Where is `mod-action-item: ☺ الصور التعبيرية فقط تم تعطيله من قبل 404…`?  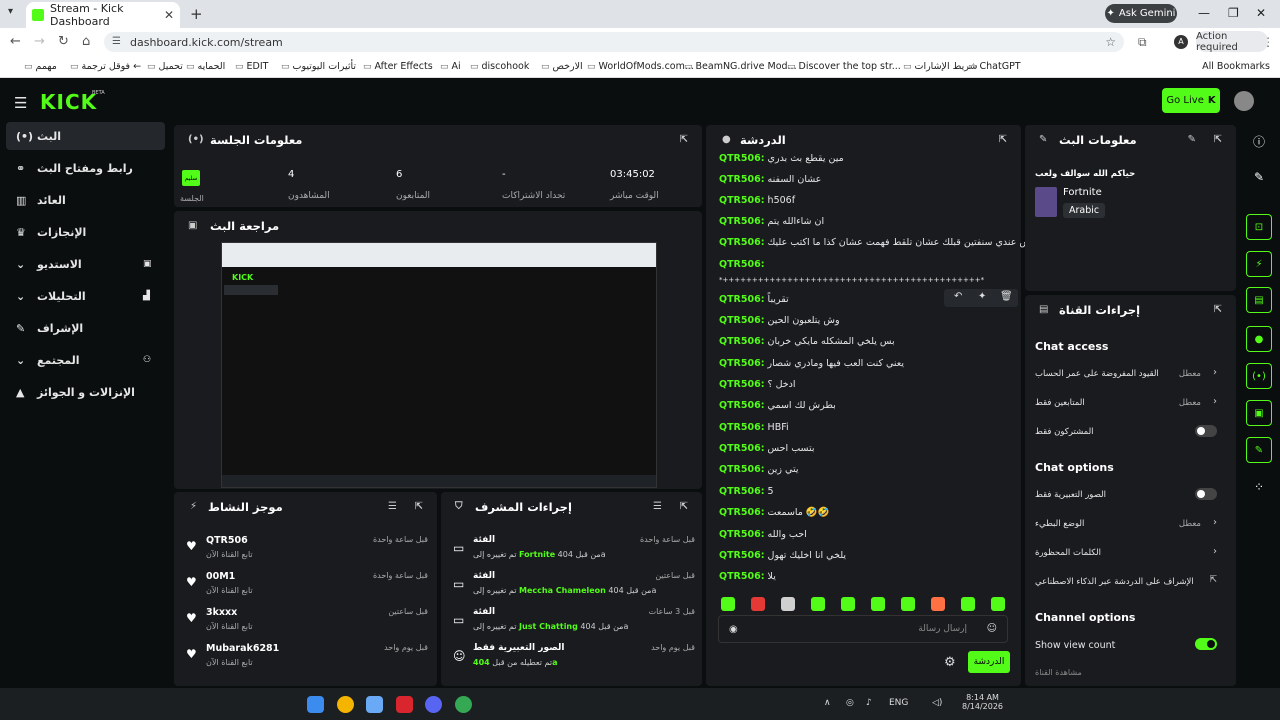
mod-action-item: ☺ الصور التعبيرية فقط تم تعطيله من قبل 404… is located at coordinates (575, 660).